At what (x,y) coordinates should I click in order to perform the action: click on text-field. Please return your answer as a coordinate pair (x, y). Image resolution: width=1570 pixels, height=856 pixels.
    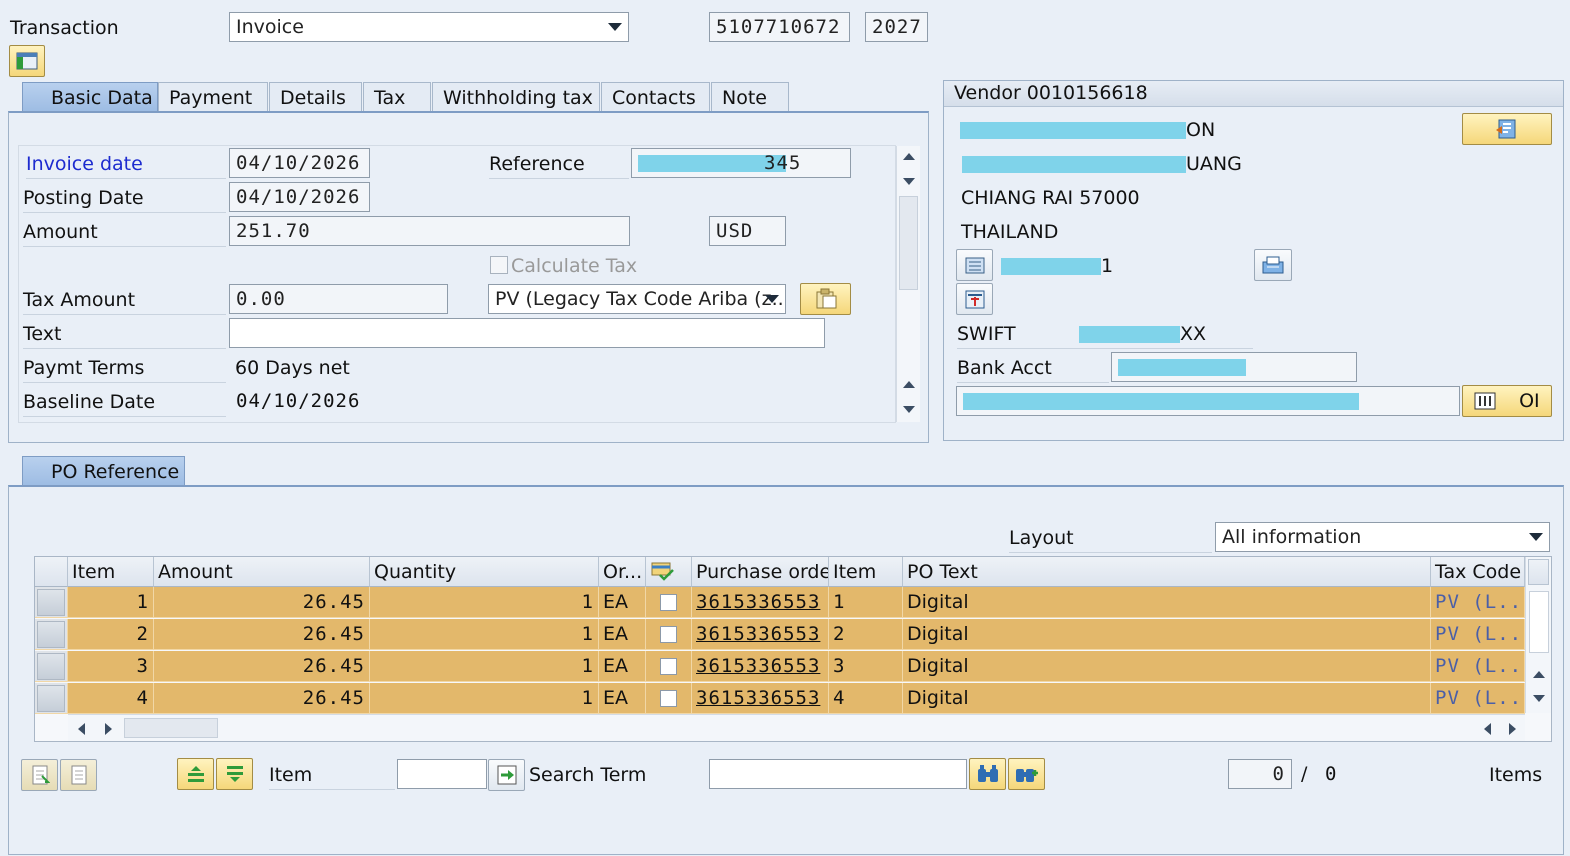
    Looking at the image, I should click on (527, 333).